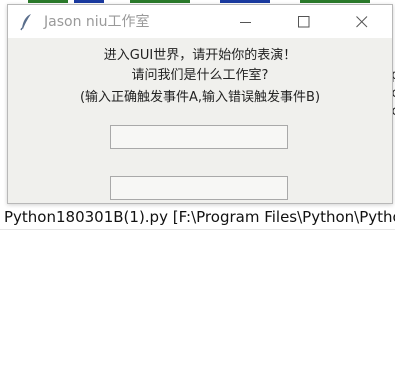 The height and width of the screenshot is (381, 395). I want to click on minimize-icon, so click(246, 22).